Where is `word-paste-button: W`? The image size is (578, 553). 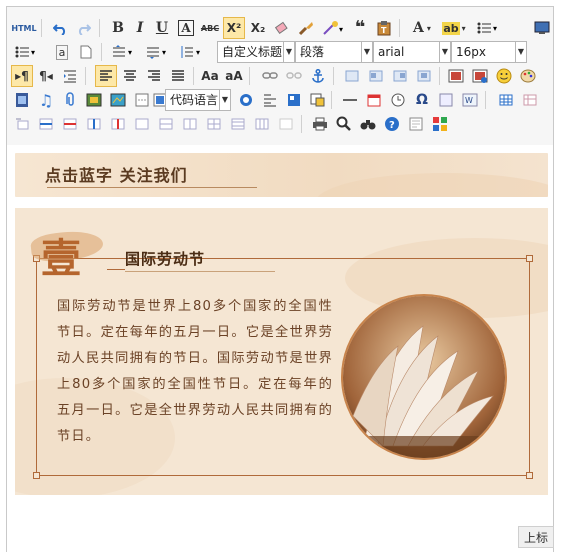
word-paste-button: W is located at coordinates (470, 100).